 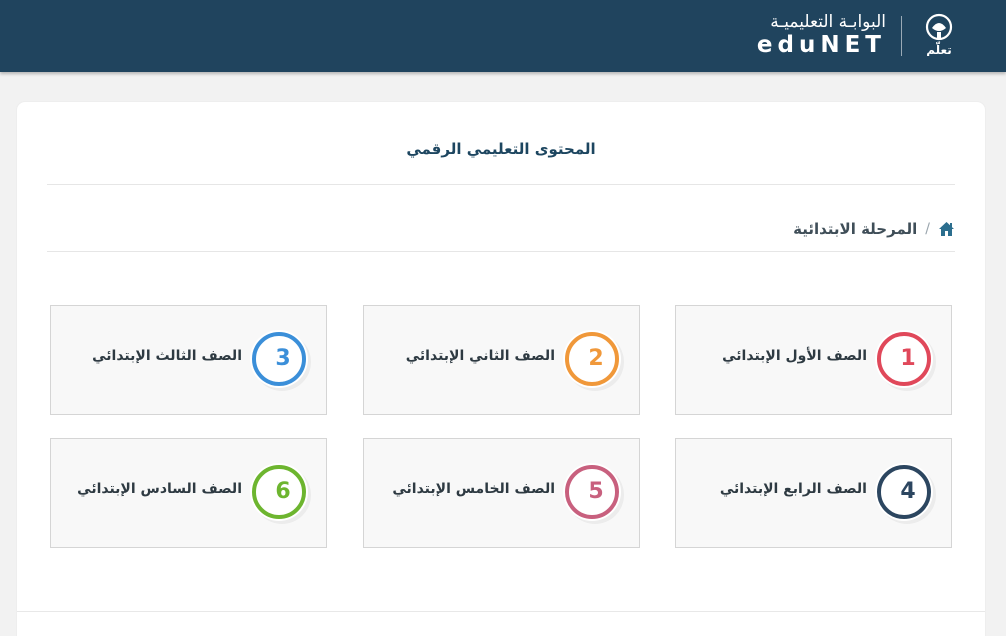 What do you see at coordinates (901, 36) in the screenshot?
I see `logo-divider` at bounding box center [901, 36].